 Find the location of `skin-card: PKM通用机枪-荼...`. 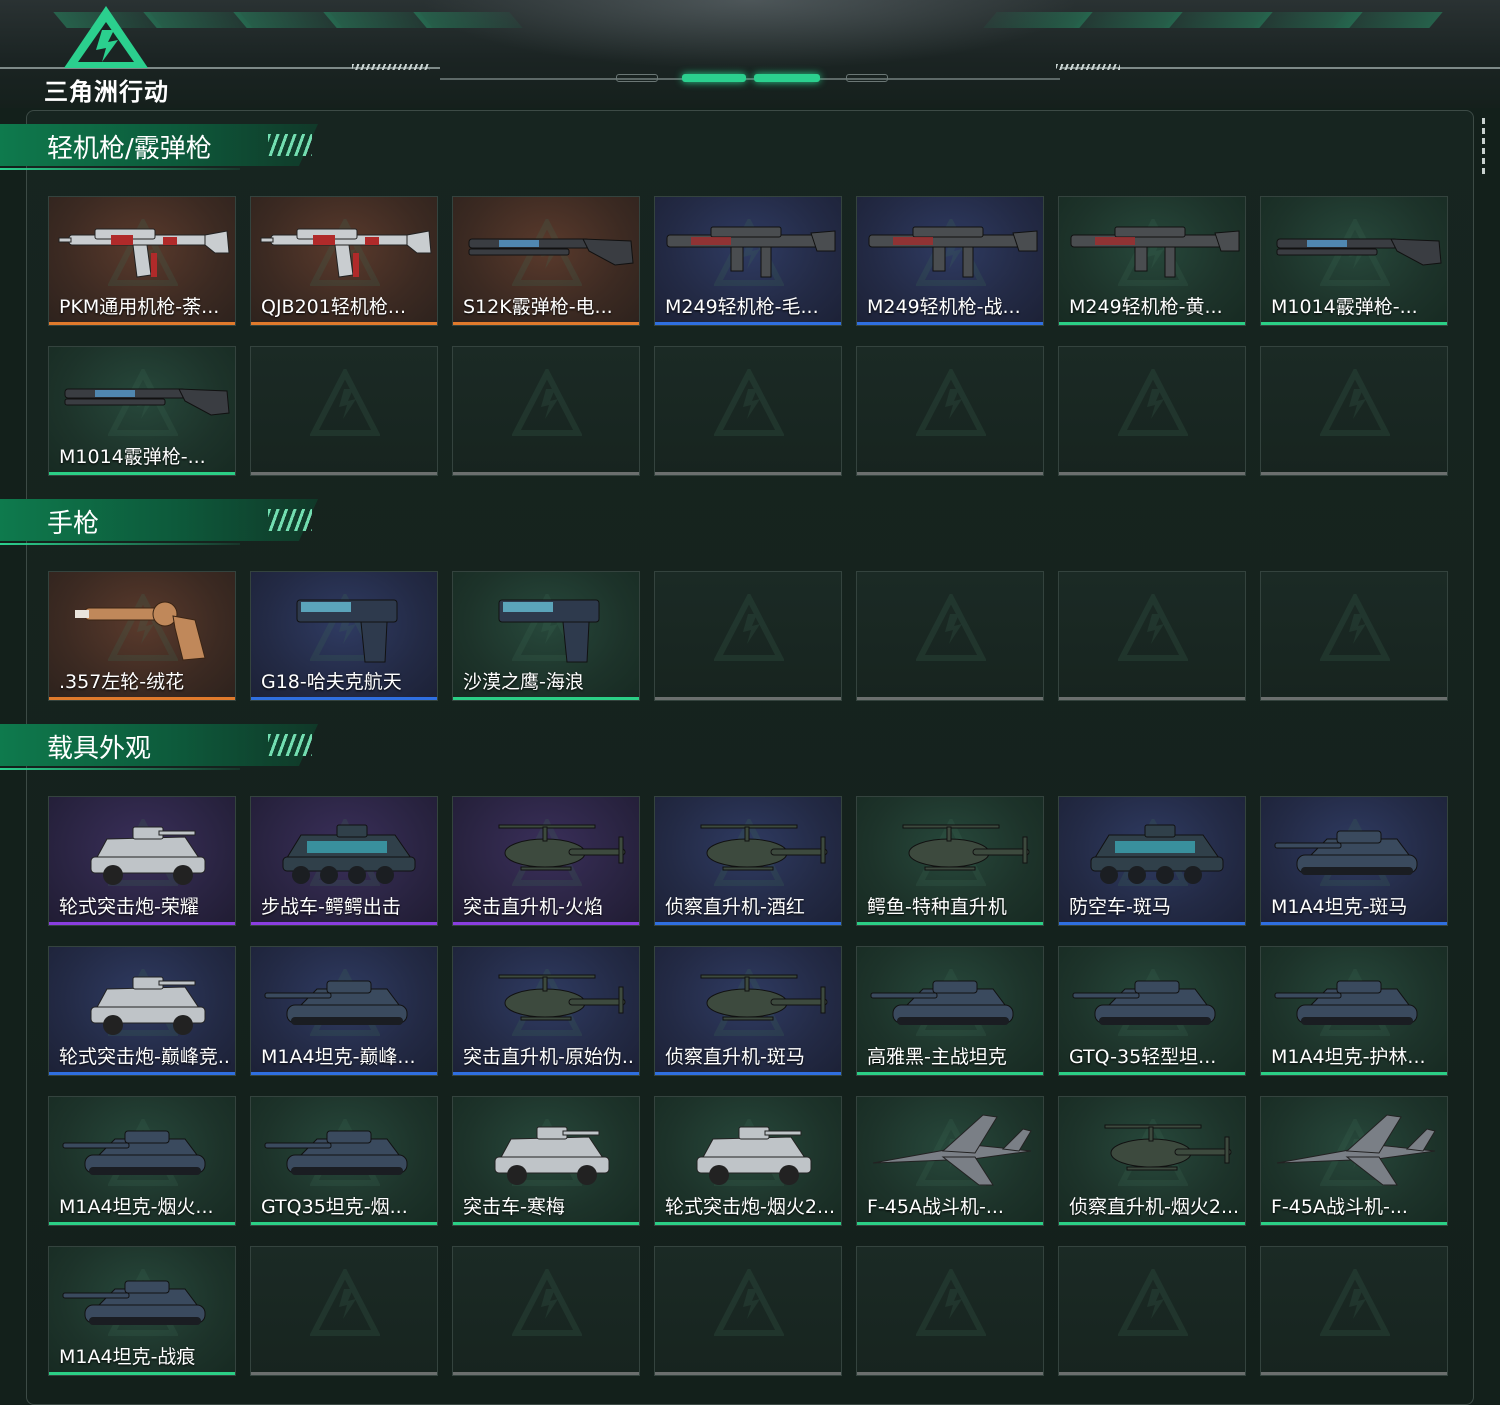

skin-card: PKM通用机枪-荼... is located at coordinates (142, 261).